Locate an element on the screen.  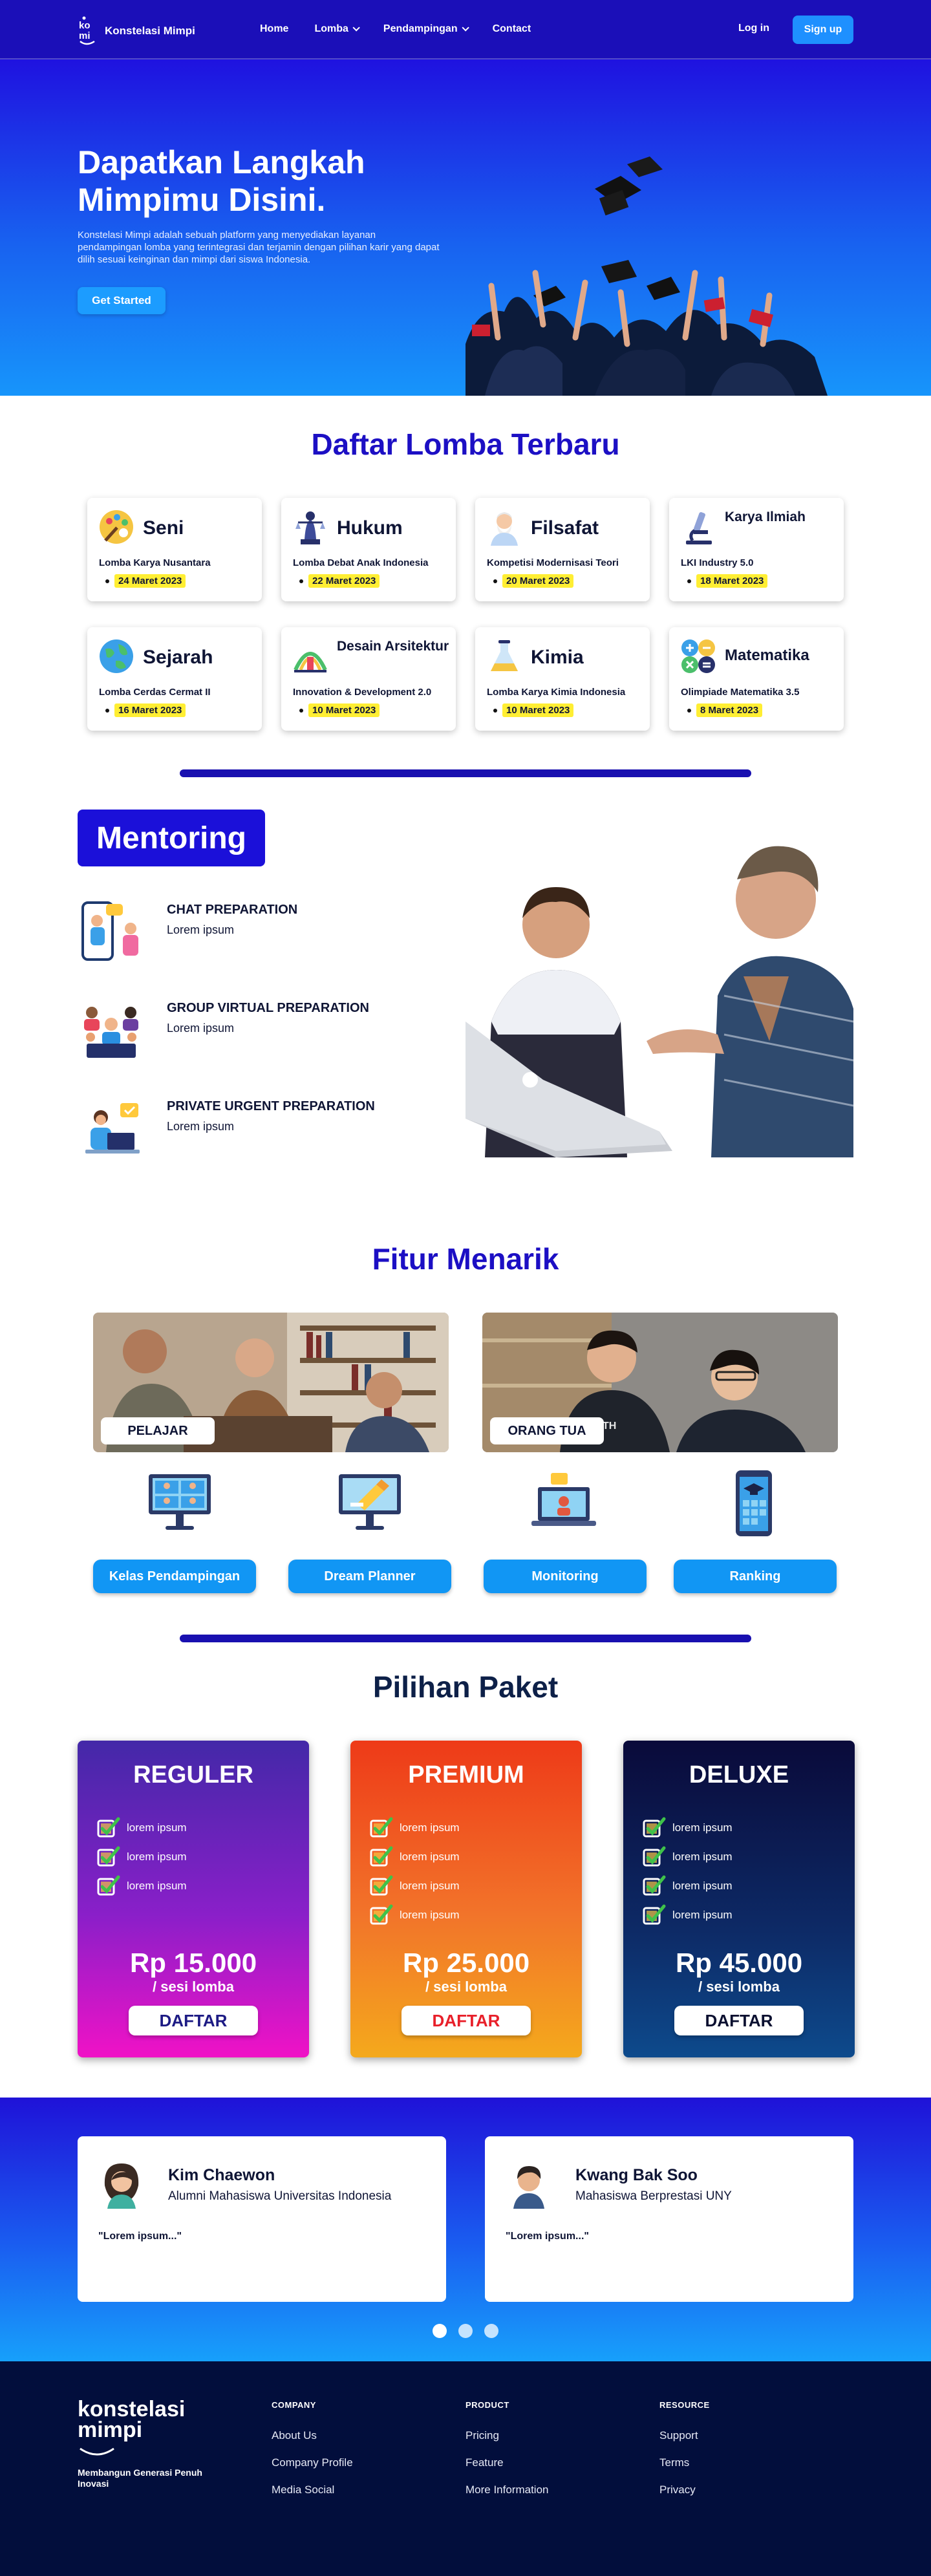
lomba-name: Kompetisi Modernisasi Teori is located at coordinates (553, 562).